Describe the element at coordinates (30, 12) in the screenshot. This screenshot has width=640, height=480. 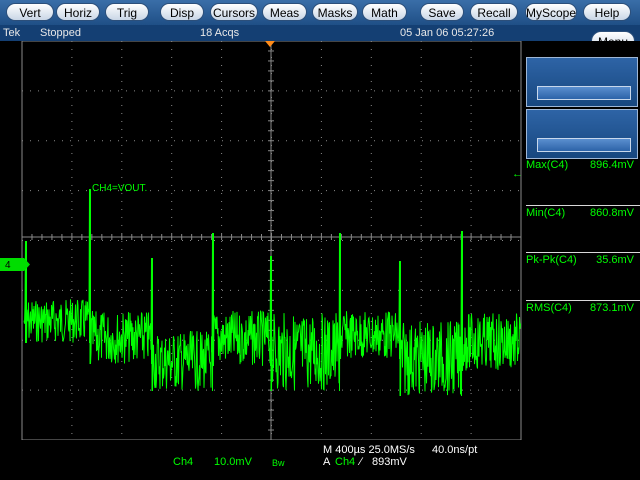
I see `menu-vert: Vert` at that location.